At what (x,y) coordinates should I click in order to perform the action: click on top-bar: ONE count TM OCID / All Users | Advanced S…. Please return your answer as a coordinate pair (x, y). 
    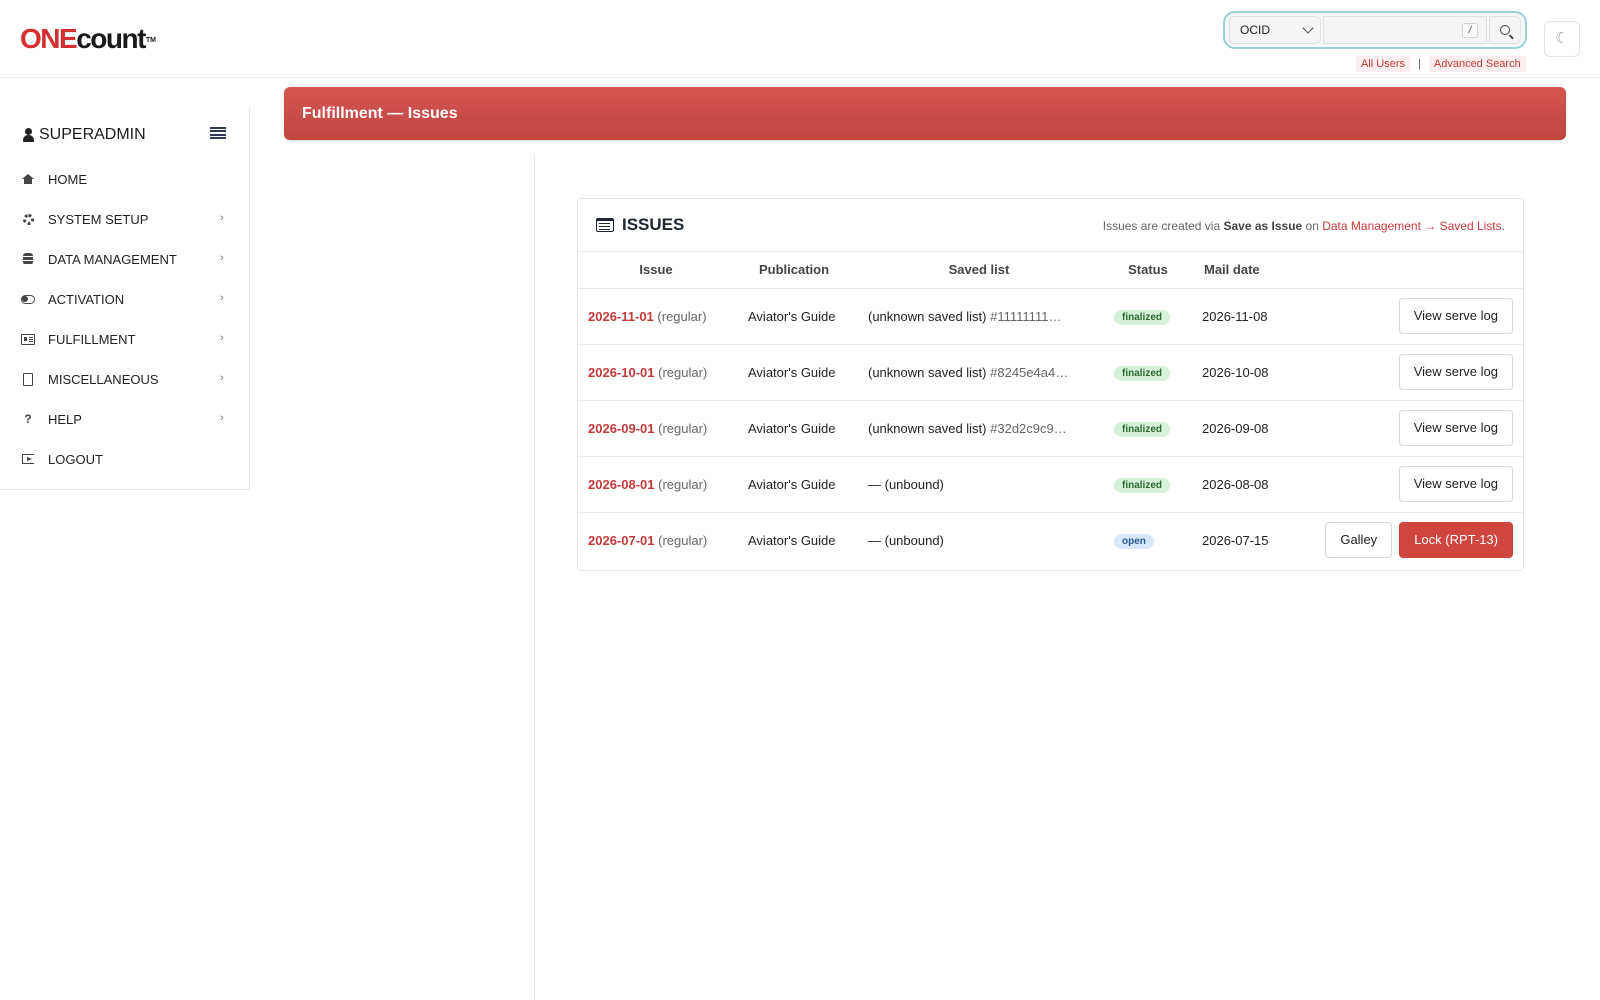
    Looking at the image, I should click on (800, 39).